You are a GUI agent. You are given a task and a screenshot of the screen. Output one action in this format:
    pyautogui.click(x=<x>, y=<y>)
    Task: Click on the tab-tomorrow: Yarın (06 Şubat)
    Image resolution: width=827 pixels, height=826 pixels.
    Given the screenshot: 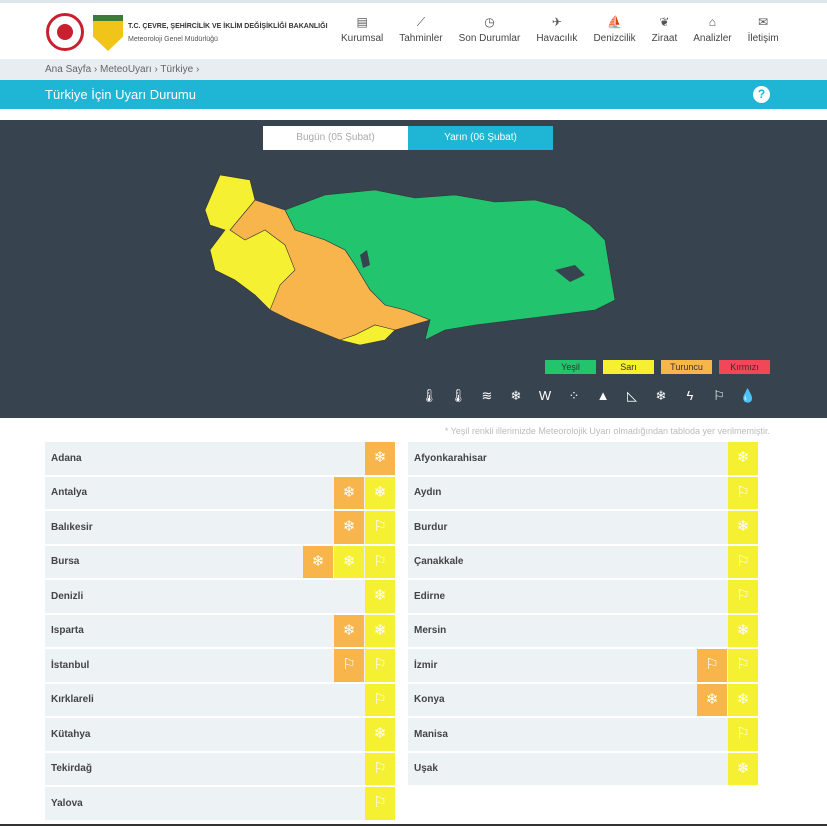 What is the action you would take?
    pyautogui.click(x=480, y=138)
    